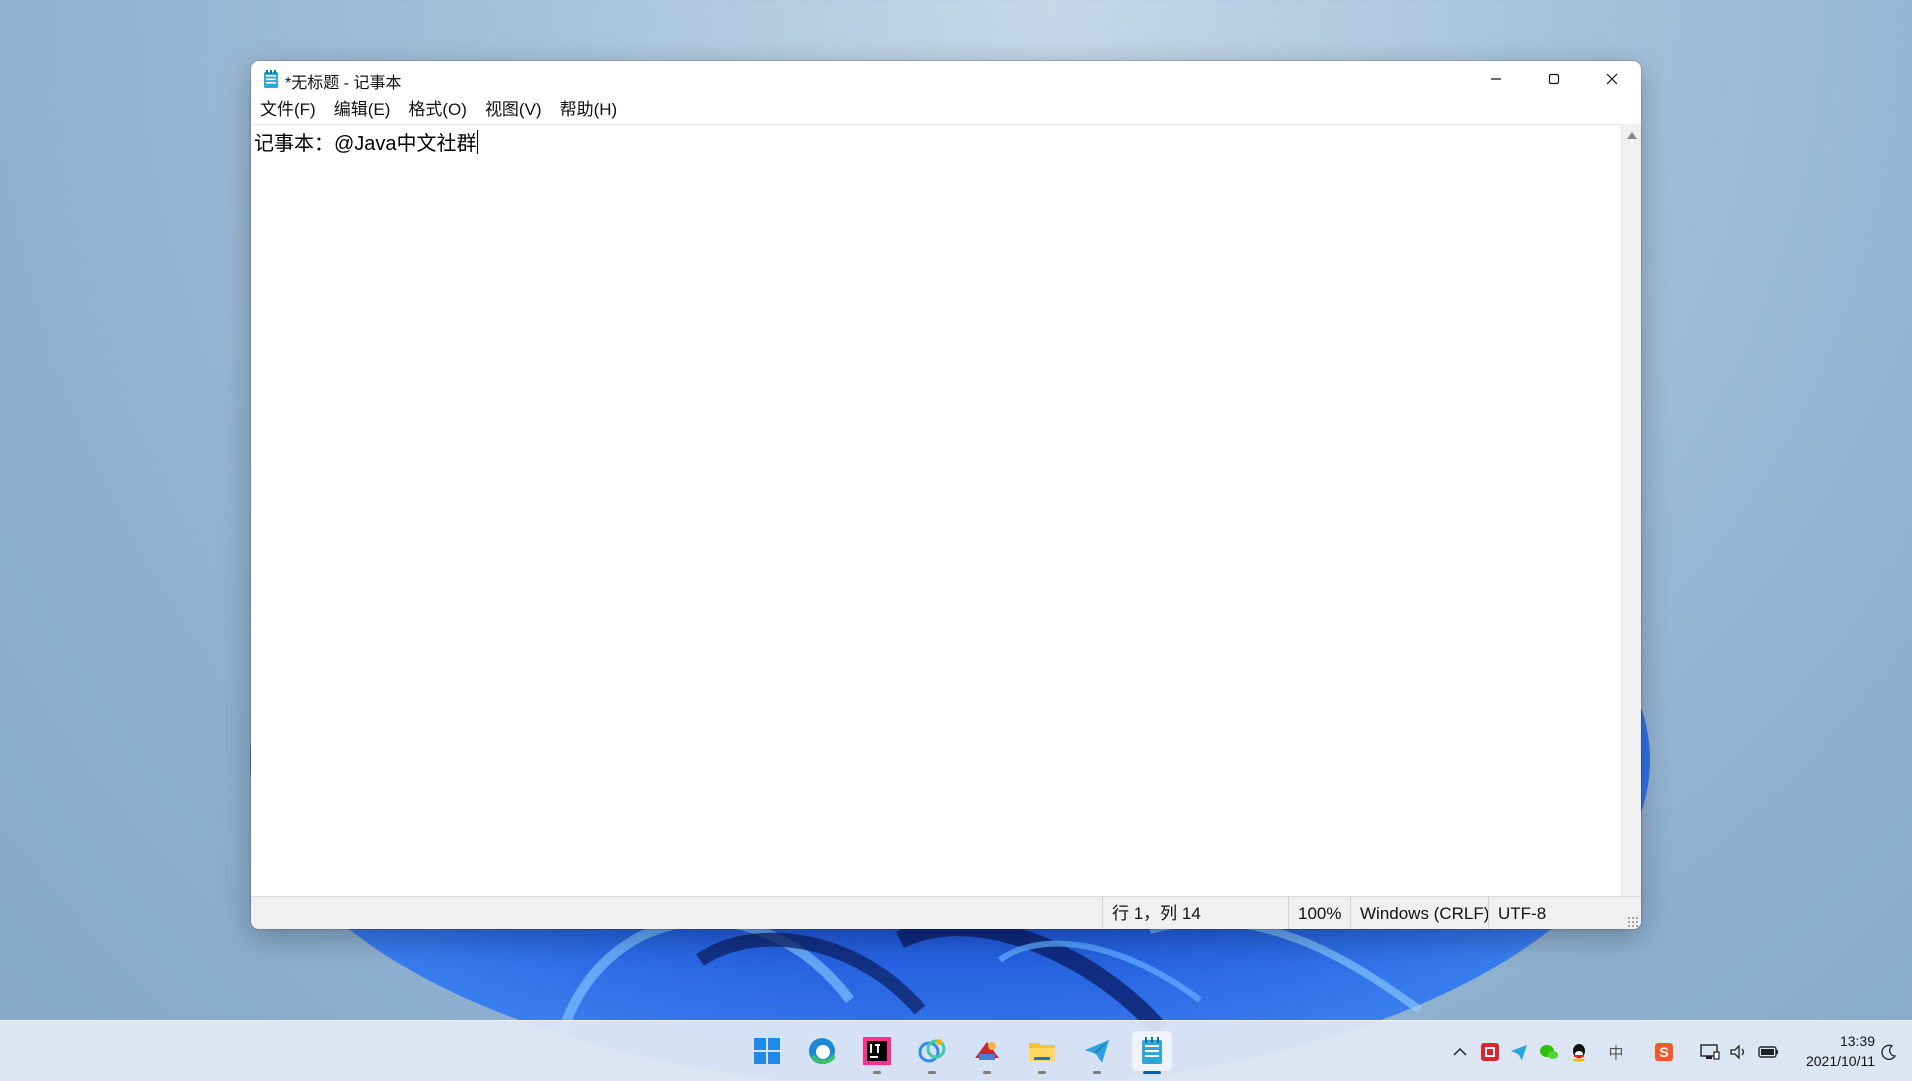 Image resolution: width=1912 pixels, height=1081 pixels. I want to click on taskbar-intellij, so click(877, 1052).